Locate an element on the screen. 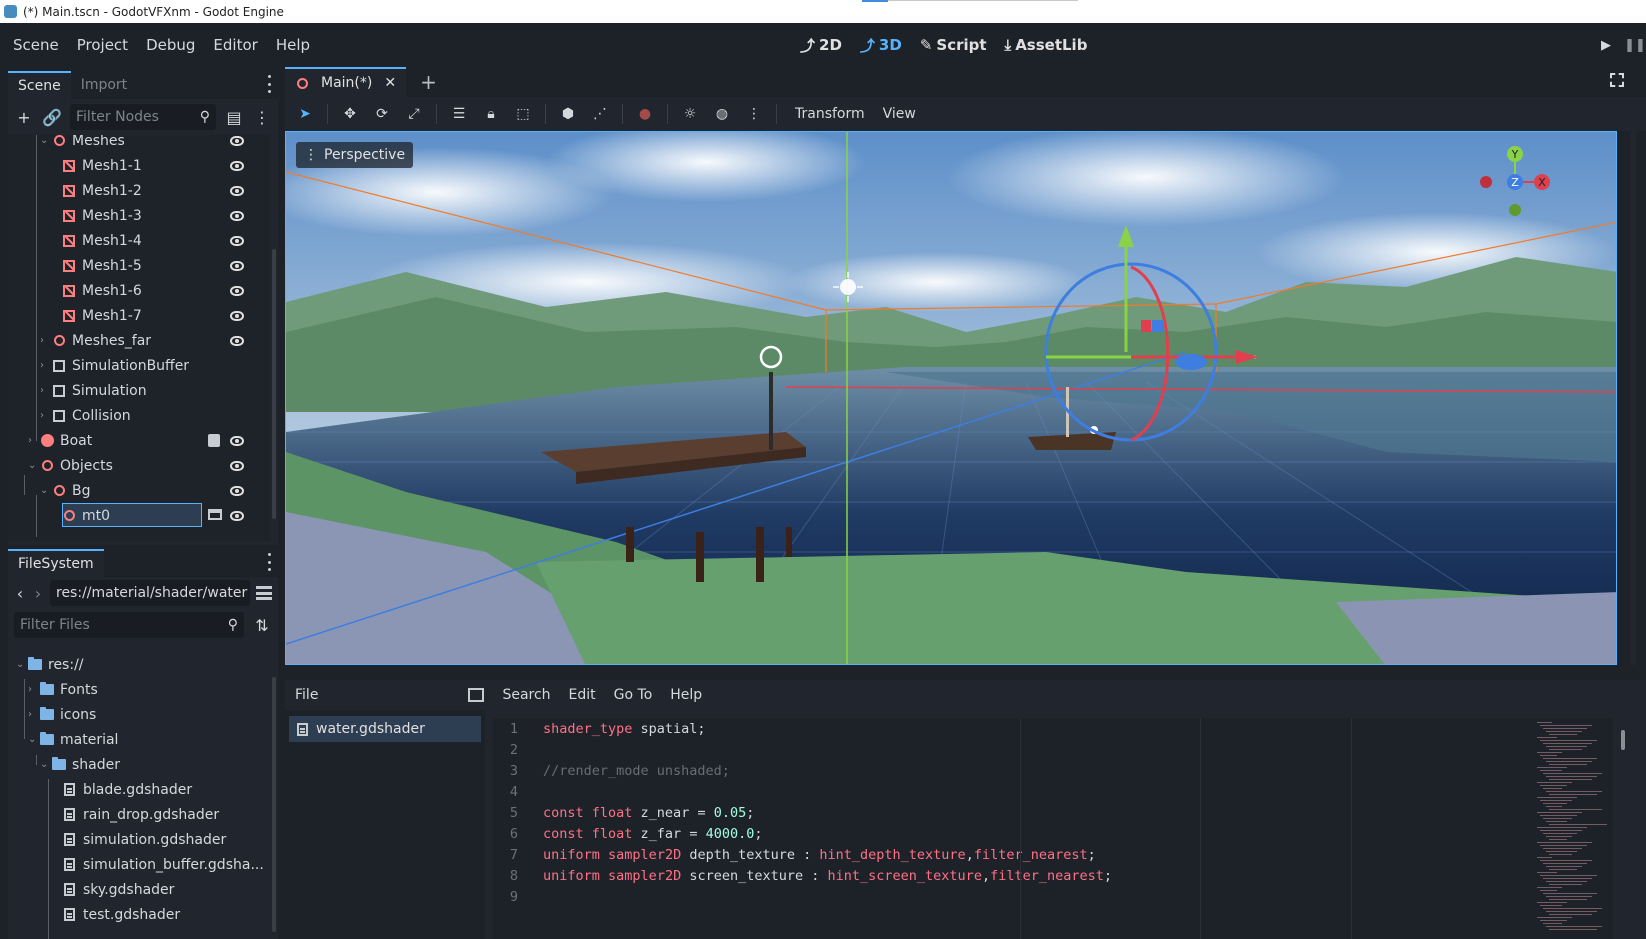 The image size is (1646, 939). clapperboard-icon is located at coordinates (215, 514).